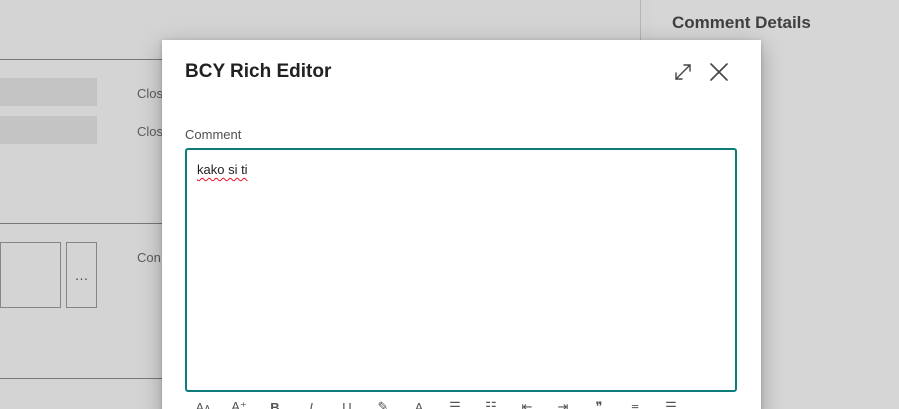  I want to click on numbered-list-icon: ☷, so click(491, 404).